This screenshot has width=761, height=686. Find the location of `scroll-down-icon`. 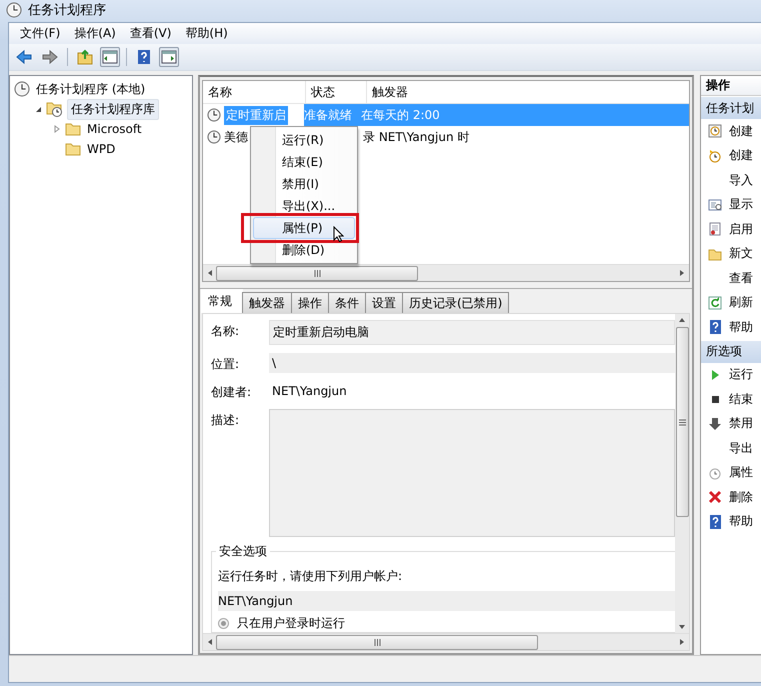

scroll-down-icon is located at coordinates (682, 627).